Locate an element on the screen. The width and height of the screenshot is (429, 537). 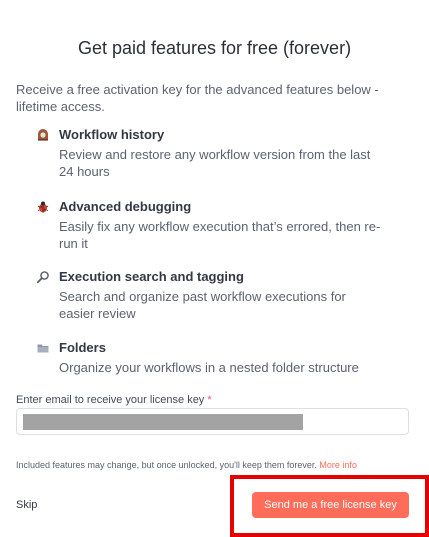
folder-icon is located at coordinates (43, 348).